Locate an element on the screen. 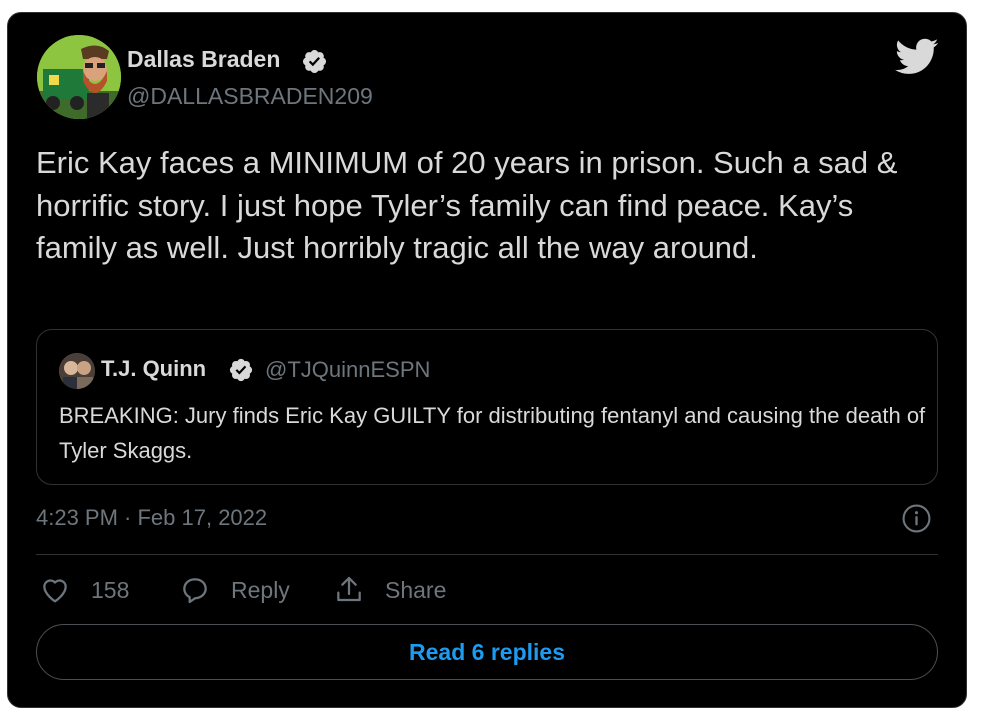 The width and height of the screenshot is (981, 721). author-avatar is located at coordinates (79, 77).